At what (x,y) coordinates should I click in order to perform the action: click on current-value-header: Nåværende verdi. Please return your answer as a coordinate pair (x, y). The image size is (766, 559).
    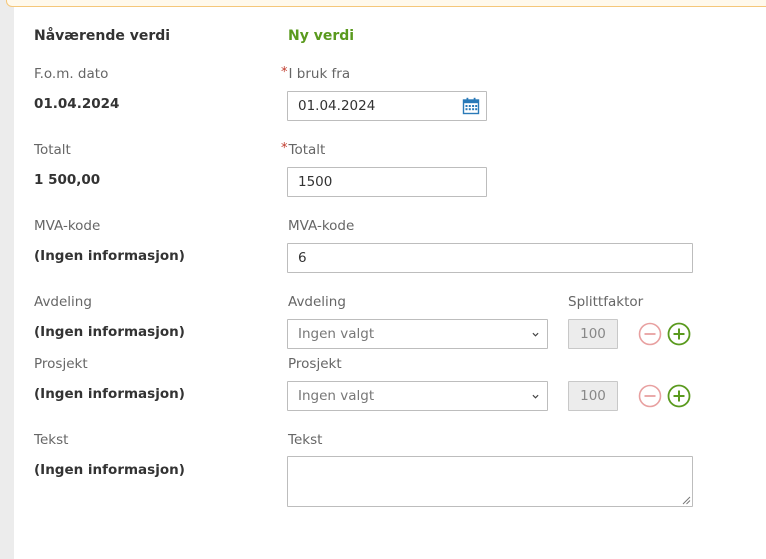
    Looking at the image, I should click on (102, 36).